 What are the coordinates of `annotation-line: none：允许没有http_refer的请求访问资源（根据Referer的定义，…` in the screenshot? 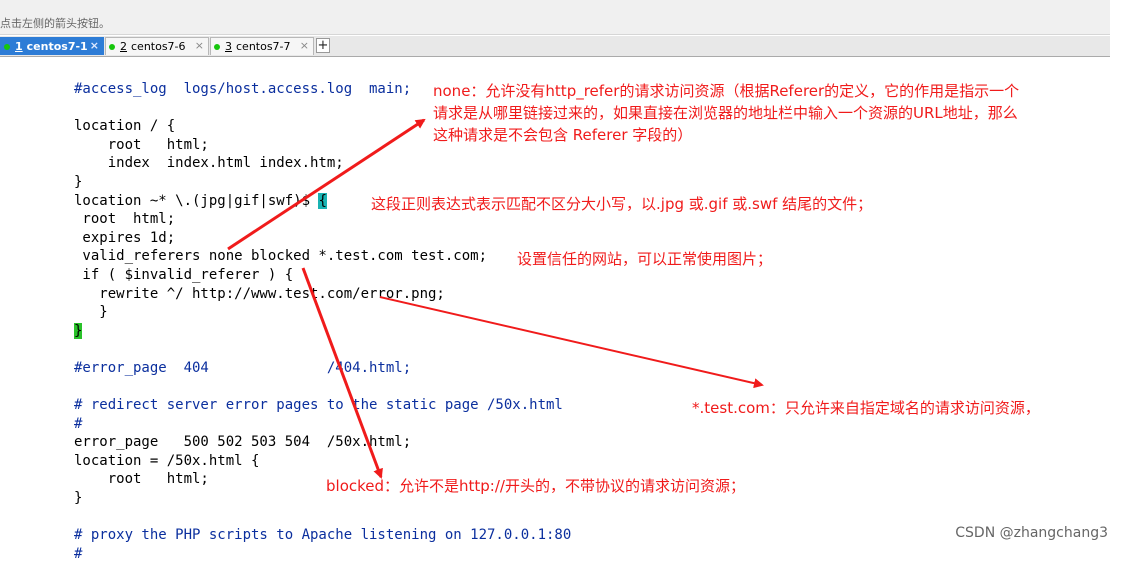 It's located at (726, 91).